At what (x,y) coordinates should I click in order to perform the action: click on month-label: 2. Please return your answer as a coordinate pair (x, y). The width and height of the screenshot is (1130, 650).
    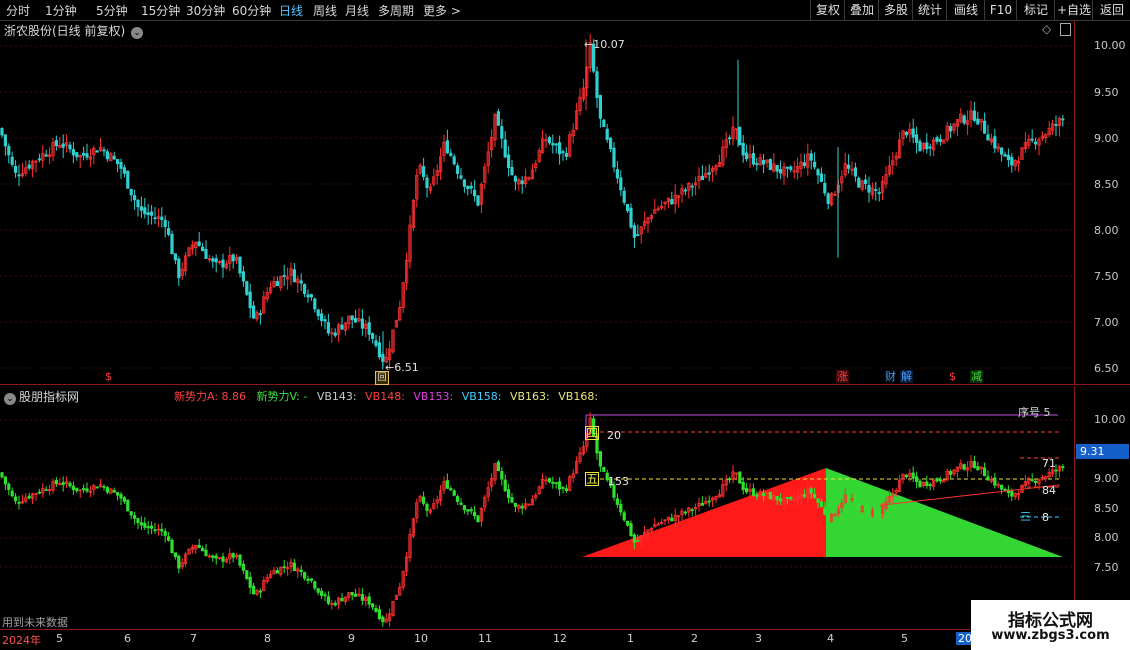
    Looking at the image, I should click on (694, 638).